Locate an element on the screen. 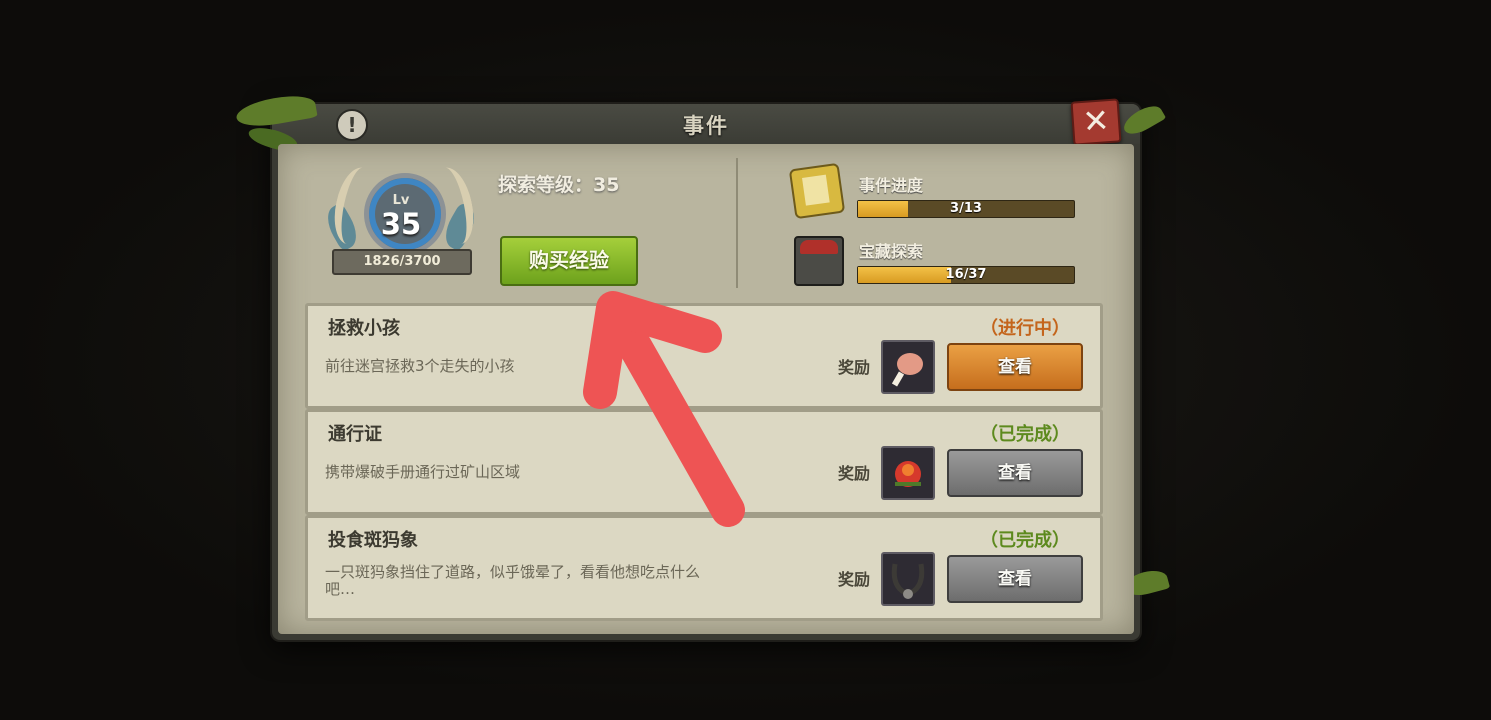 The width and height of the screenshot is (1491, 720). quest-title: 投食斑犸象 is located at coordinates (373, 540).